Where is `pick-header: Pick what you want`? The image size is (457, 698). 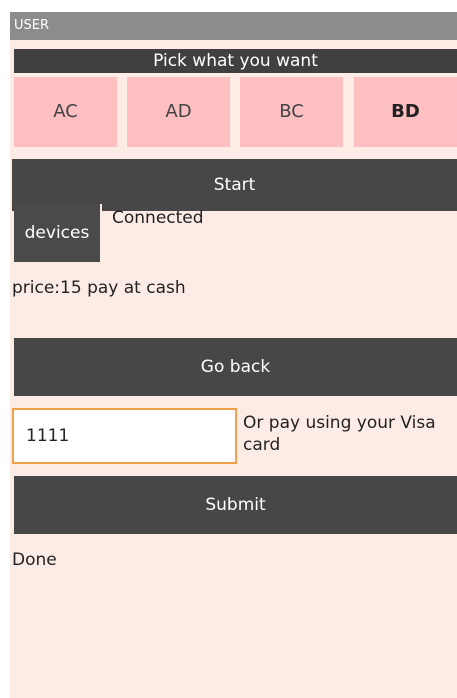 pick-header: Pick what you want is located at coordinates (235, 61).